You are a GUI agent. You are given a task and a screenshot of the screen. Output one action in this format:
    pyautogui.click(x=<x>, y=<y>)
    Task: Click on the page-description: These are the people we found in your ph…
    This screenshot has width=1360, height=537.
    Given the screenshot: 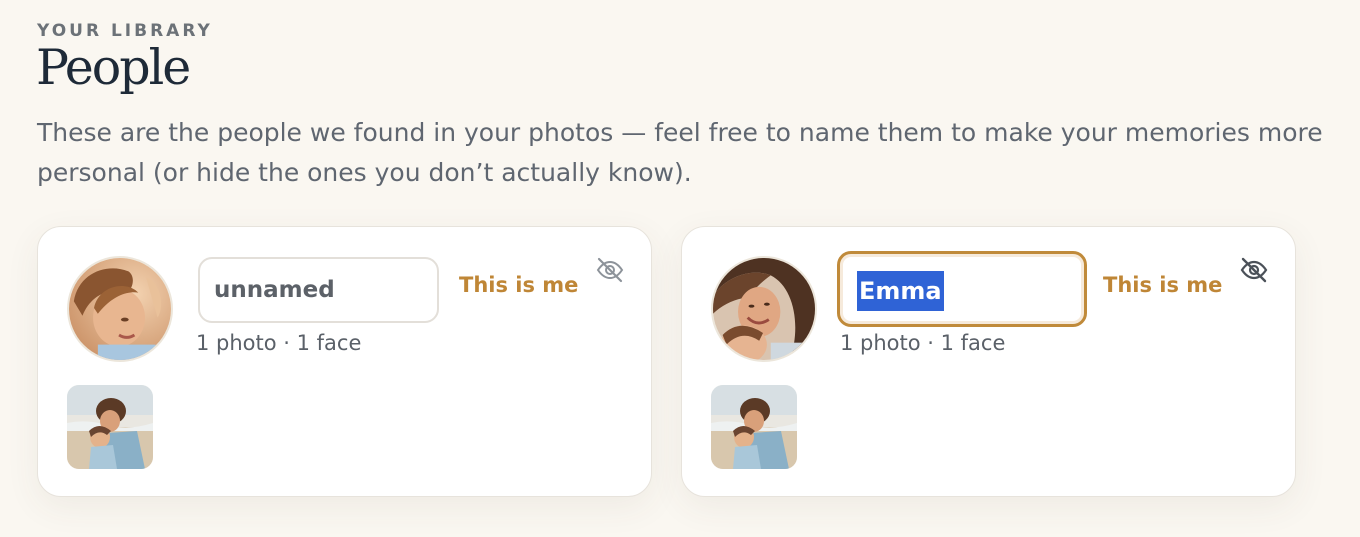 What is the action you would take?
    pyautogui.click(x=680, y=152)
    